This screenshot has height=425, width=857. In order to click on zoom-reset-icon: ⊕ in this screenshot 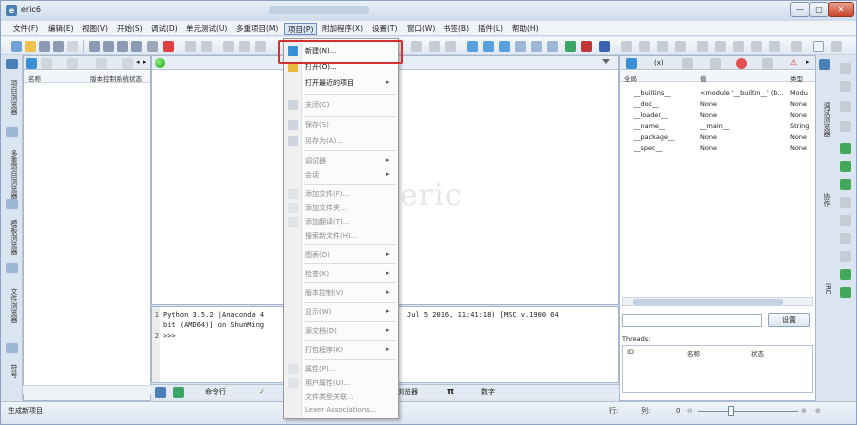, I will do `click(818, 411)`.